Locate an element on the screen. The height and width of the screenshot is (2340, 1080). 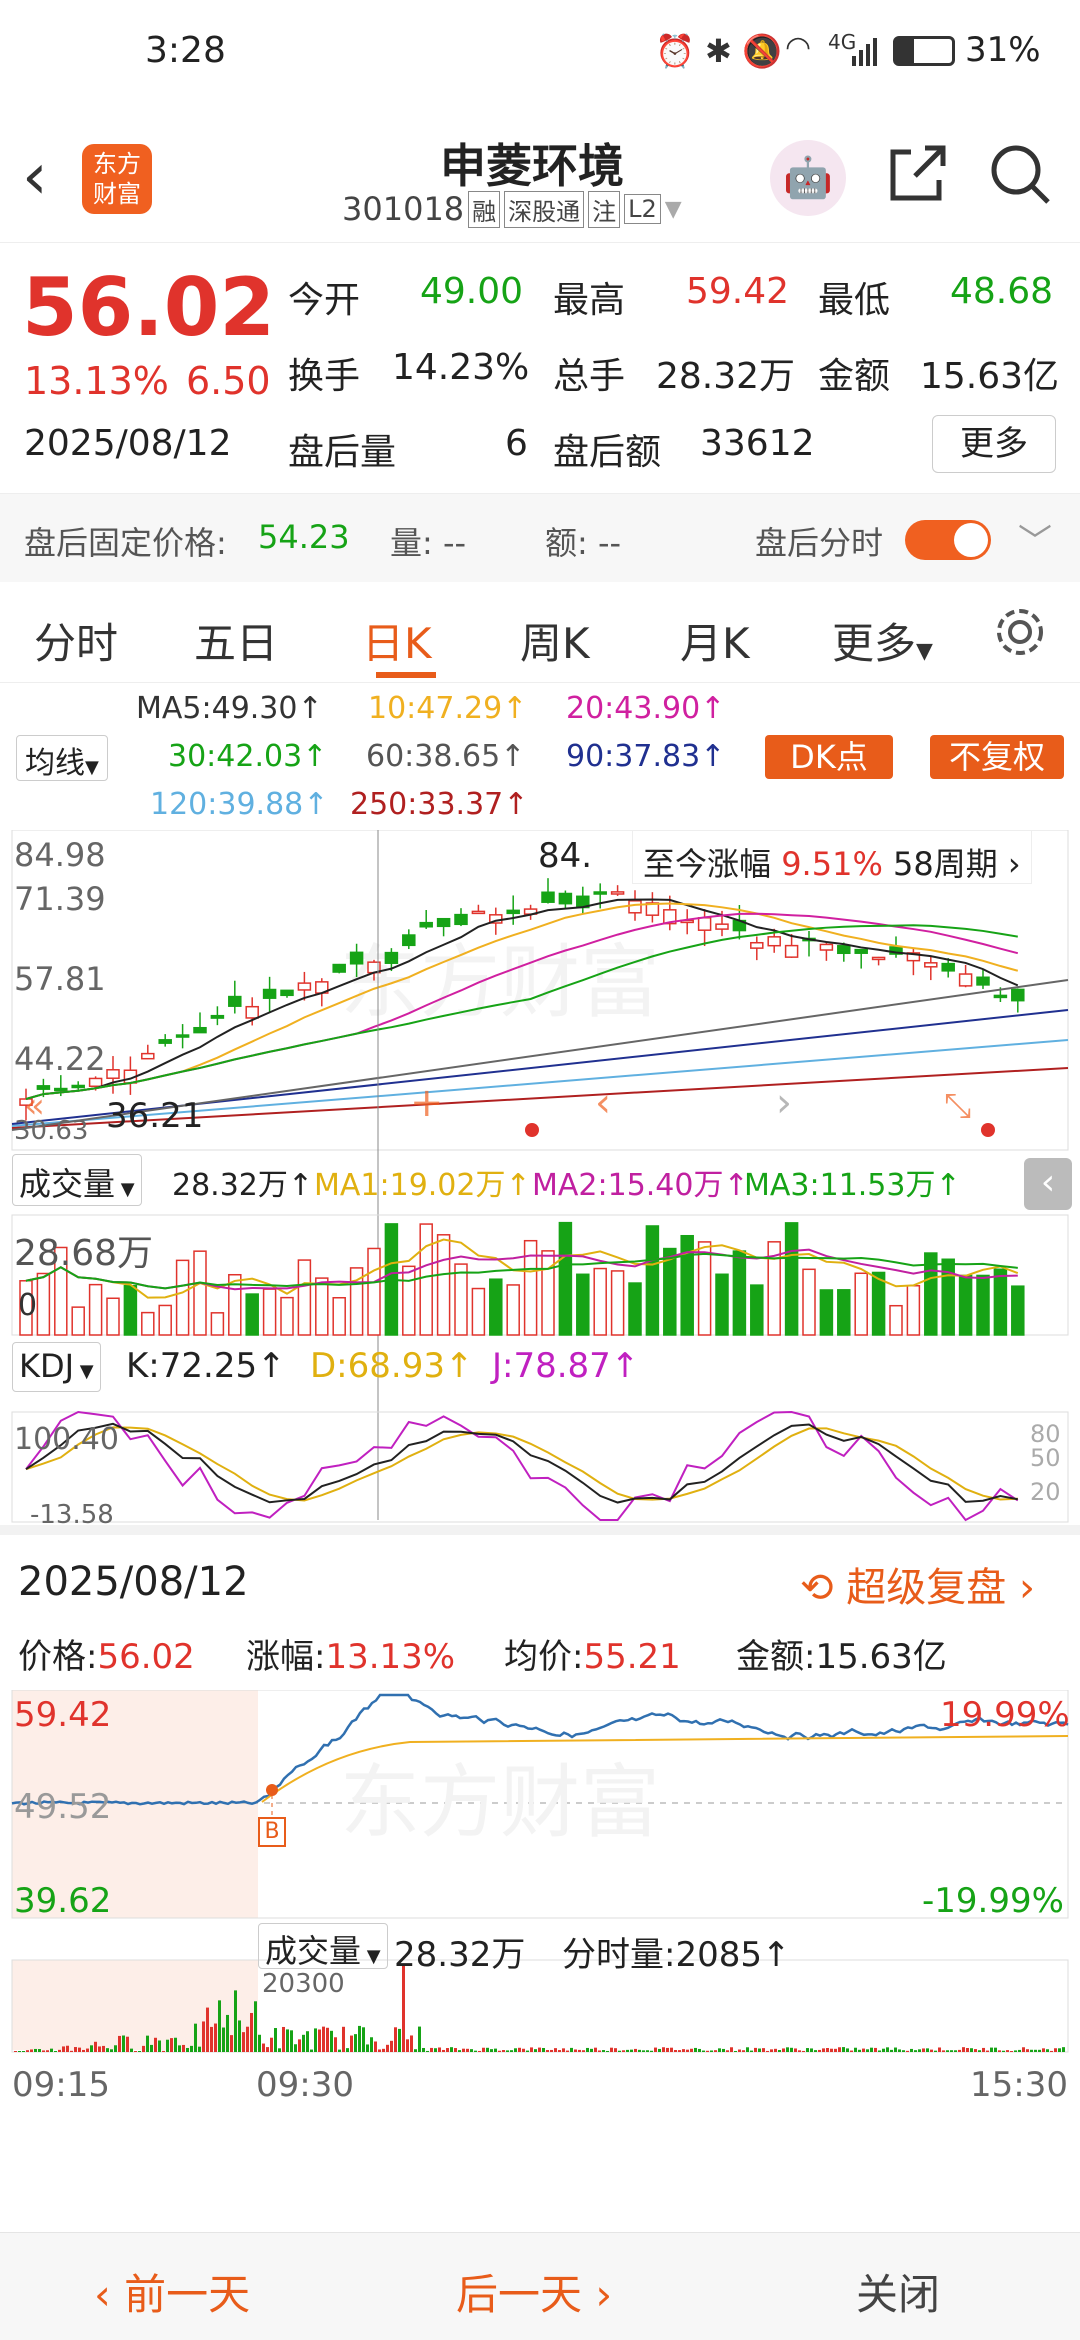
ma-selector: 均线▼ is located at coordinates (62, 758).